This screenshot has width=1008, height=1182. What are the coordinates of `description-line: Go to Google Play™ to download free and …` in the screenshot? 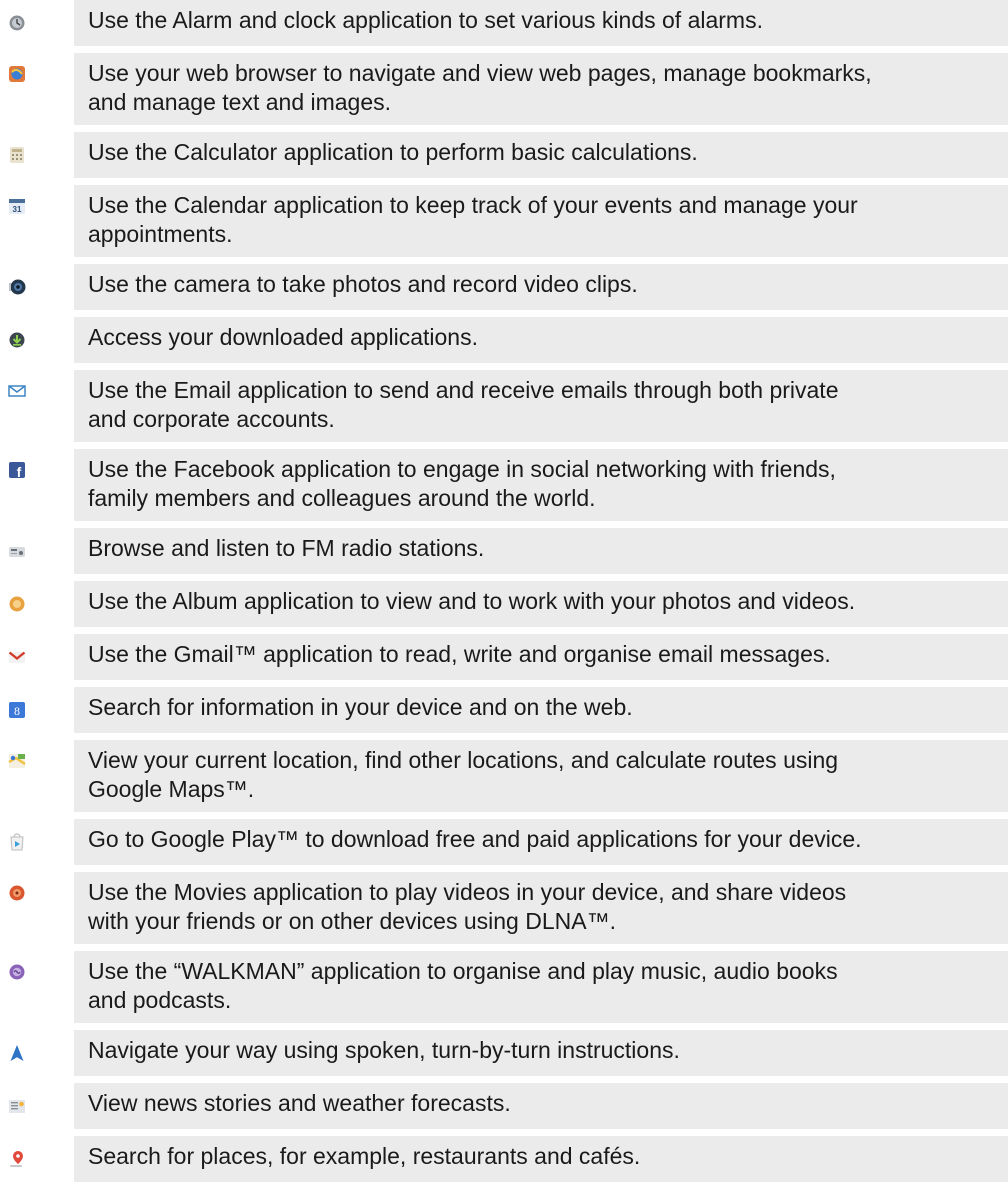 It's located at (475, 839).